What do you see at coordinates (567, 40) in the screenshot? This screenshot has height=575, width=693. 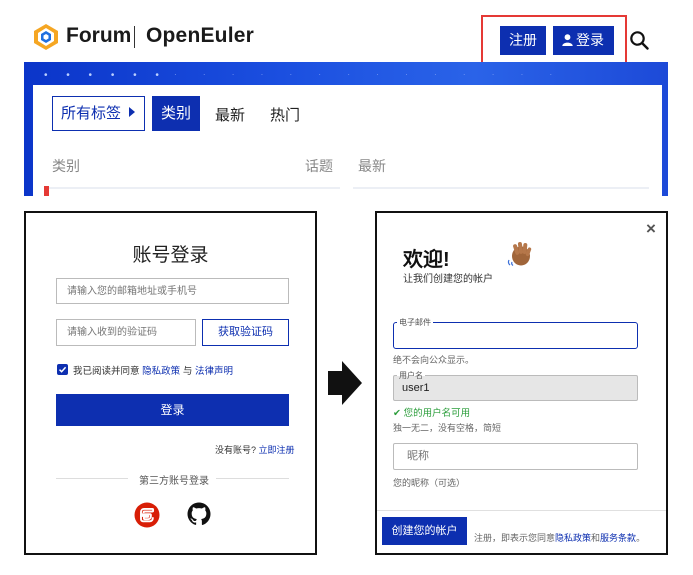 I see `user-icon` at bounding box center [567, 40].